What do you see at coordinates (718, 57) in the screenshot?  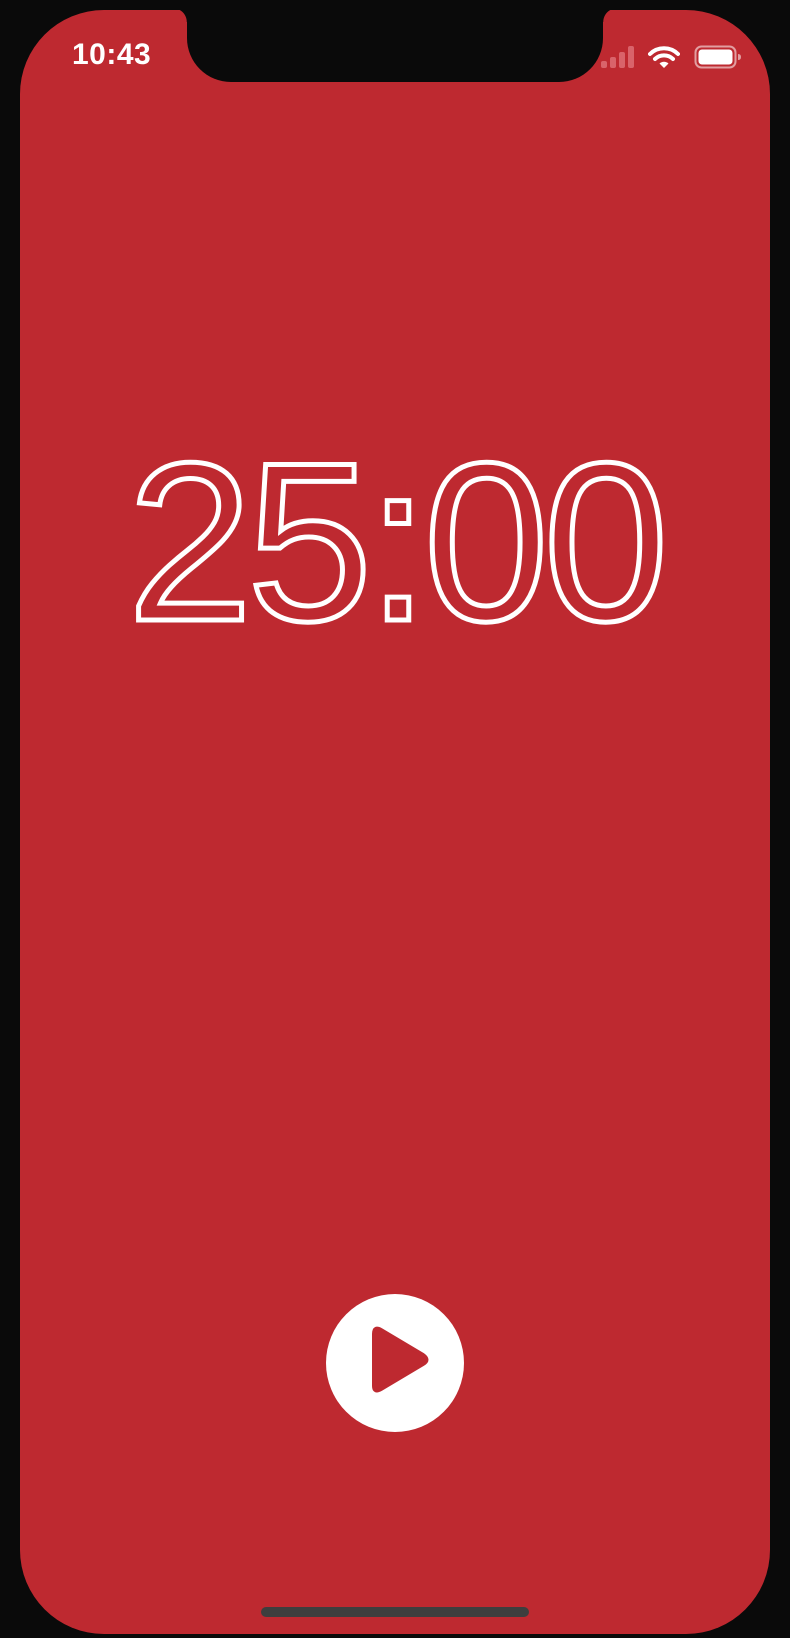 I see `battery-icon` at bounding box center [718, 57].